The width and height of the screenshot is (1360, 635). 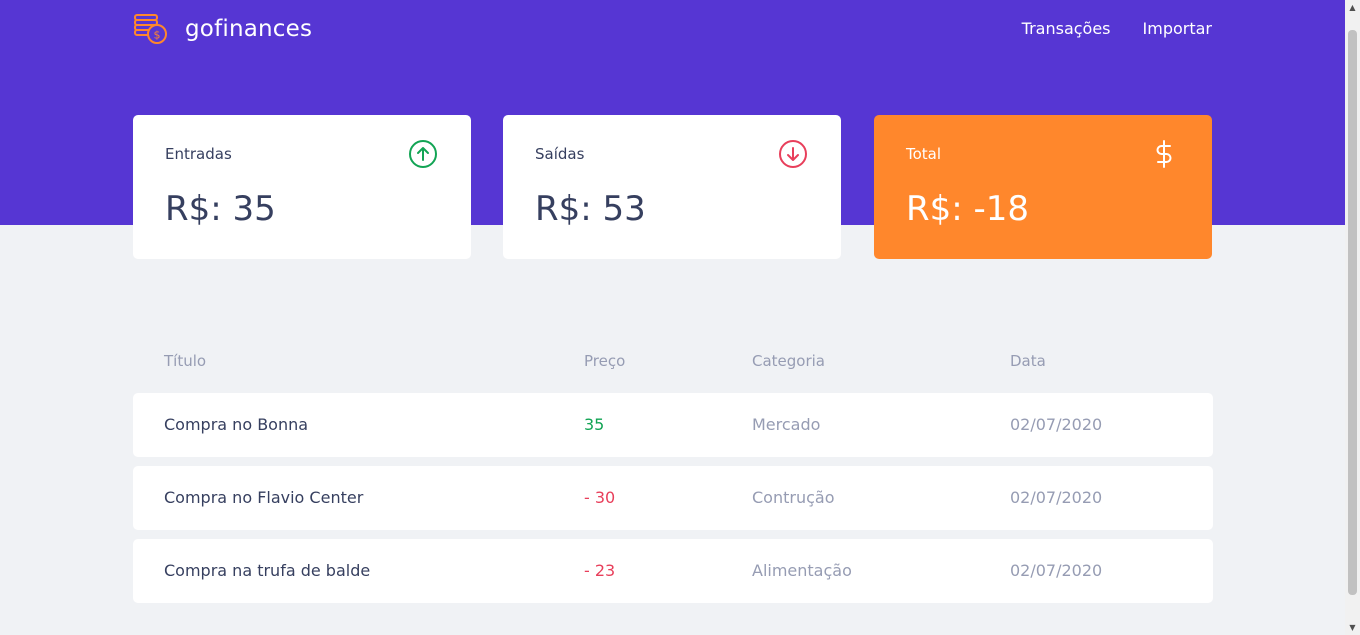 I want to click on outcome-card: Saídas R$: 53, so click(x=672, y=187).